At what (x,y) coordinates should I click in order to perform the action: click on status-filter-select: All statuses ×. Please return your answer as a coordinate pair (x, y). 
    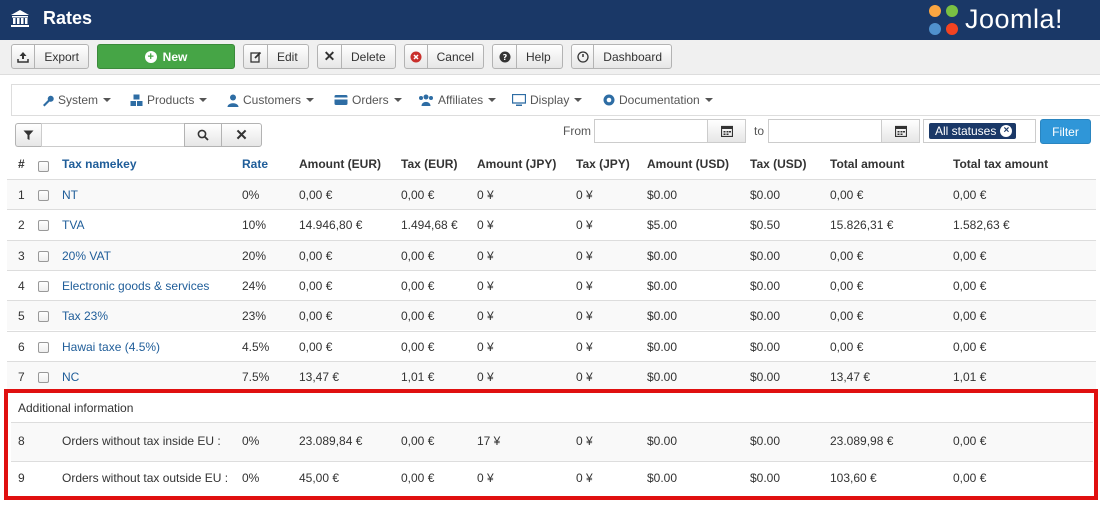
    Looking at the image, I should click on (979, 131).